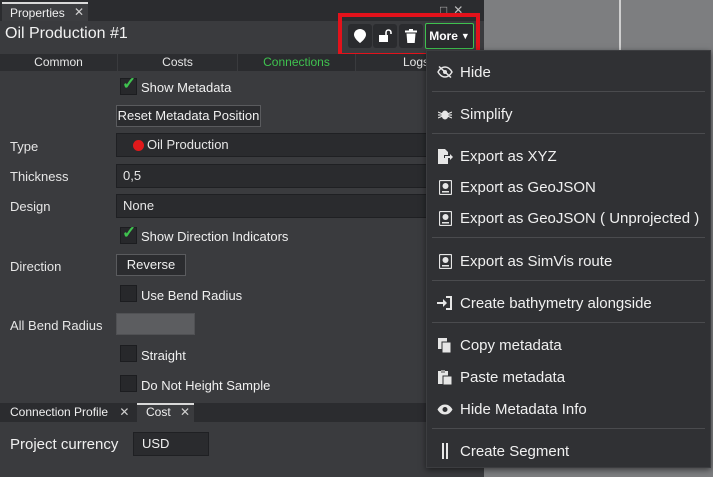 The height and width of the screenshot is (477, 713). I want to click on menu-item-label: Copy metadata, so click(511, 345).